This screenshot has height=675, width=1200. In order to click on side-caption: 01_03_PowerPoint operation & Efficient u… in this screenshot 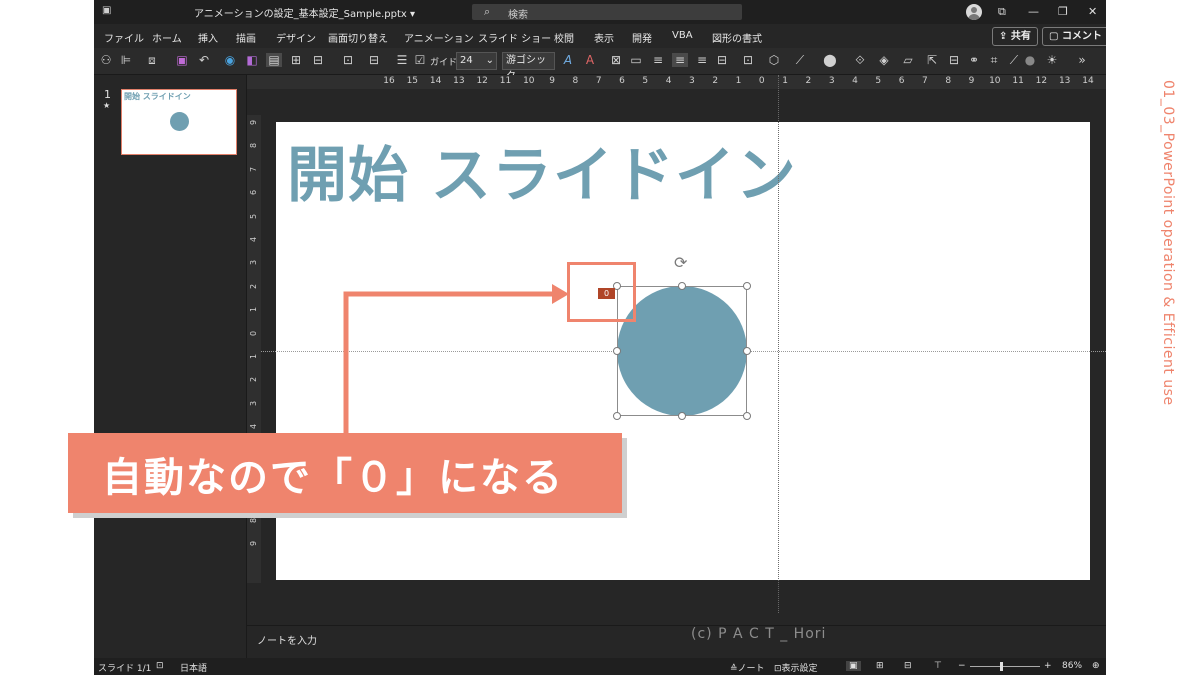, I will do `click(1177, 243)`.